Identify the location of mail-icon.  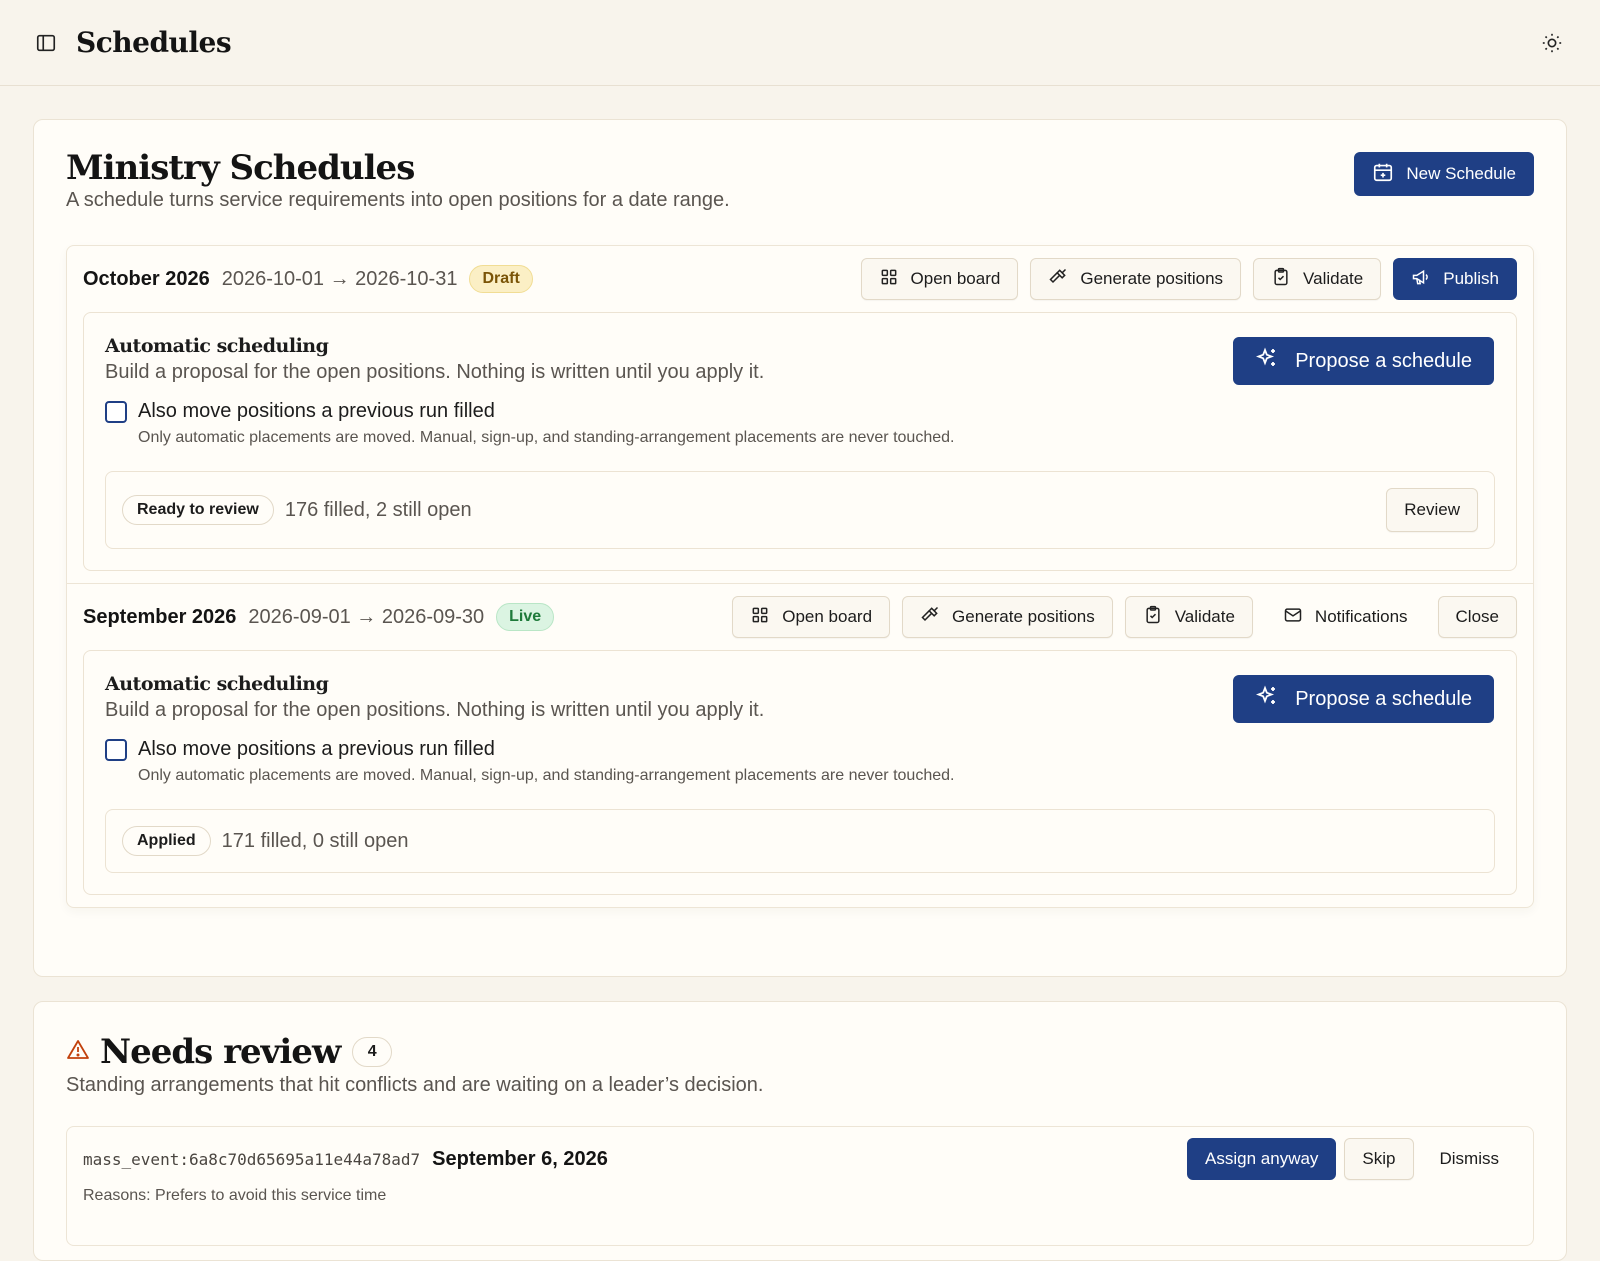
(1293, 617).